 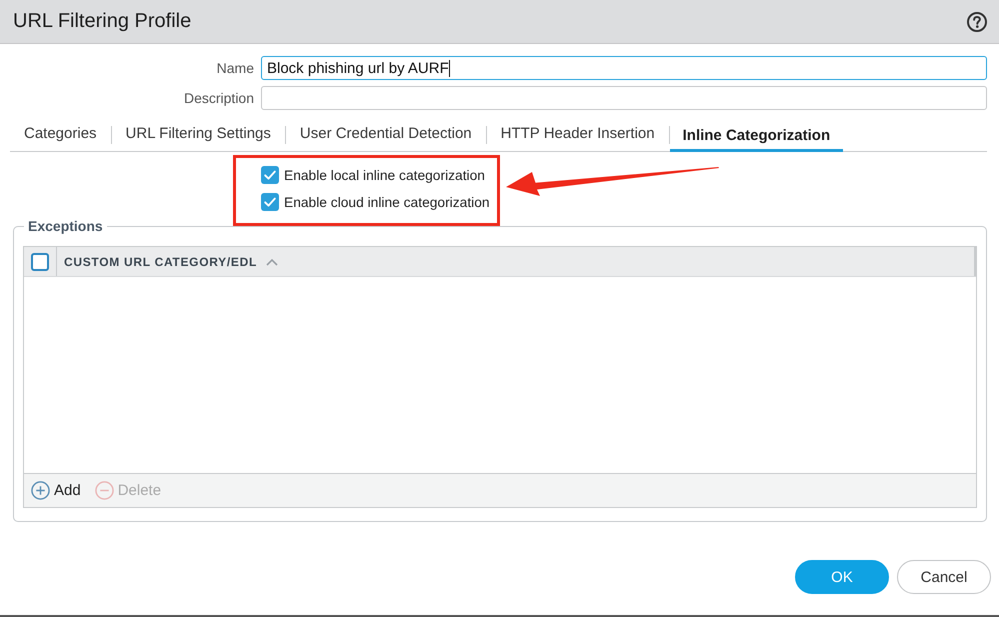 I want to click on checkbox-label: Enable cloud inline categorization, so click(x=387, y=202).